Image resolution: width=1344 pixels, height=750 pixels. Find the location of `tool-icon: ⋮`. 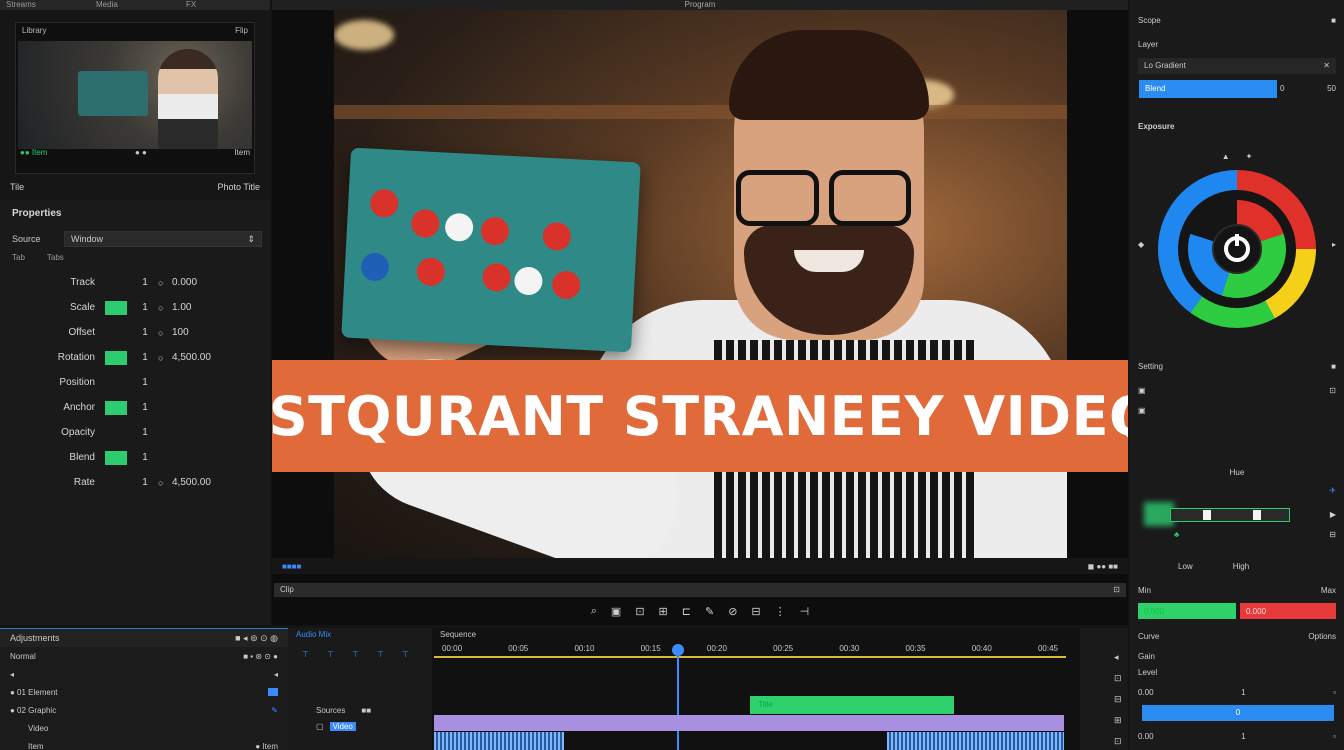

tool-icon: ⋮ is located at coordinates (780, 611).